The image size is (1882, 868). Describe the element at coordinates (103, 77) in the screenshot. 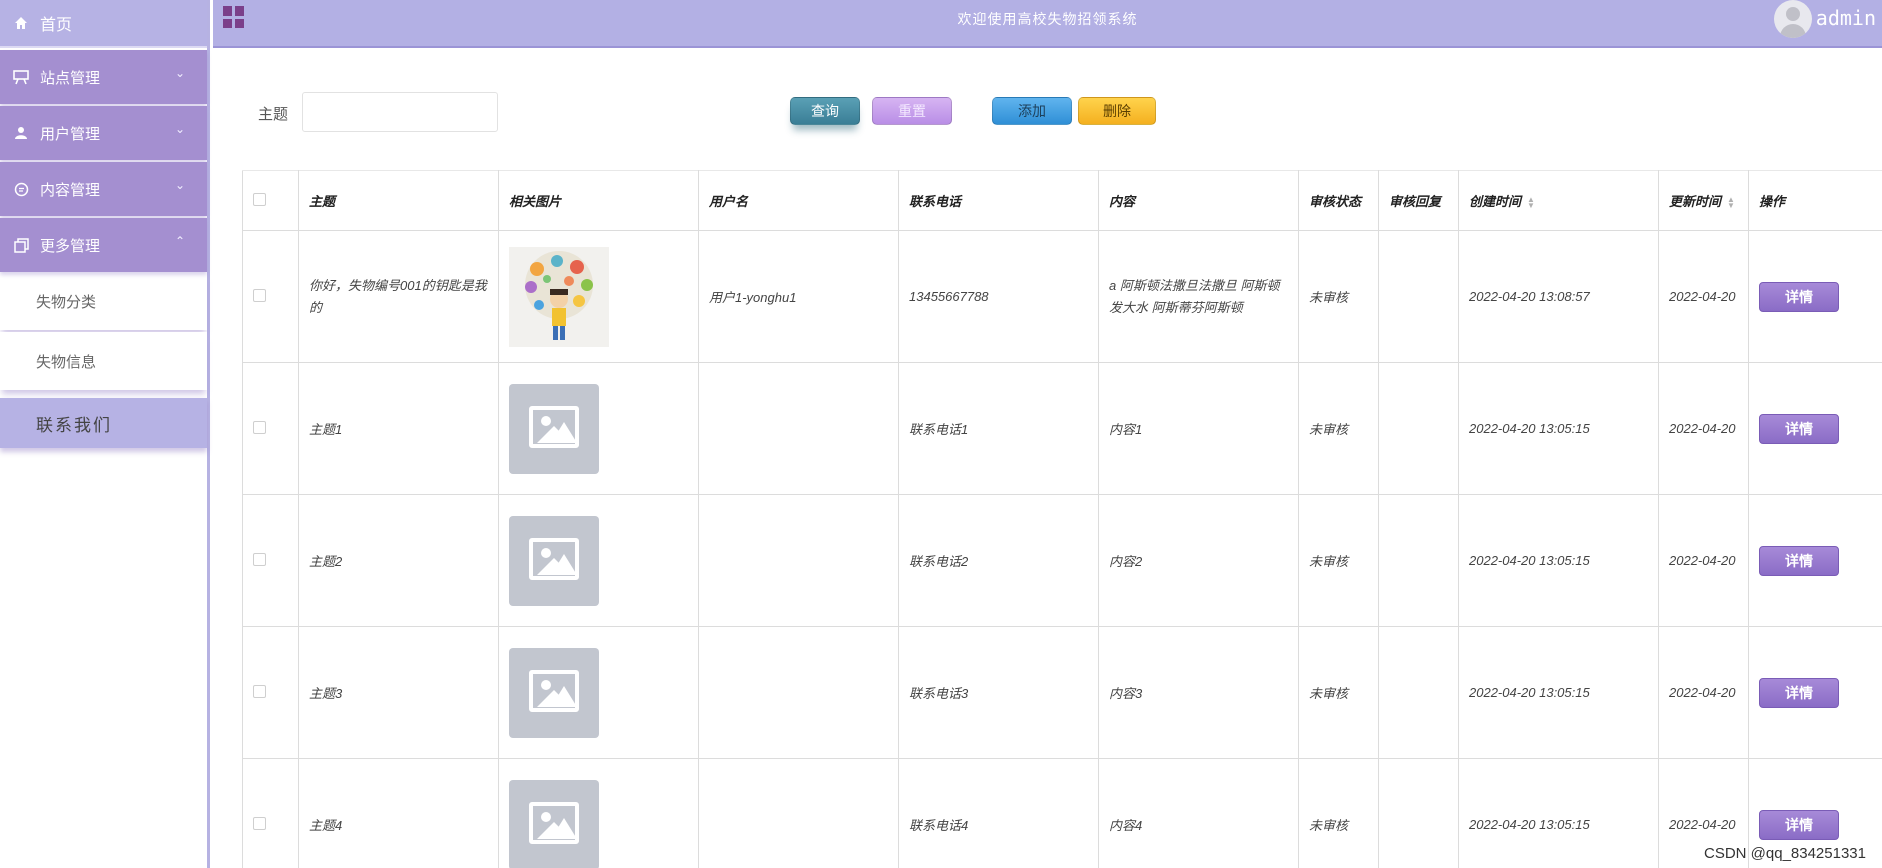

I see `sidebar-menu-site: 站点管理 ⌄` at that location.